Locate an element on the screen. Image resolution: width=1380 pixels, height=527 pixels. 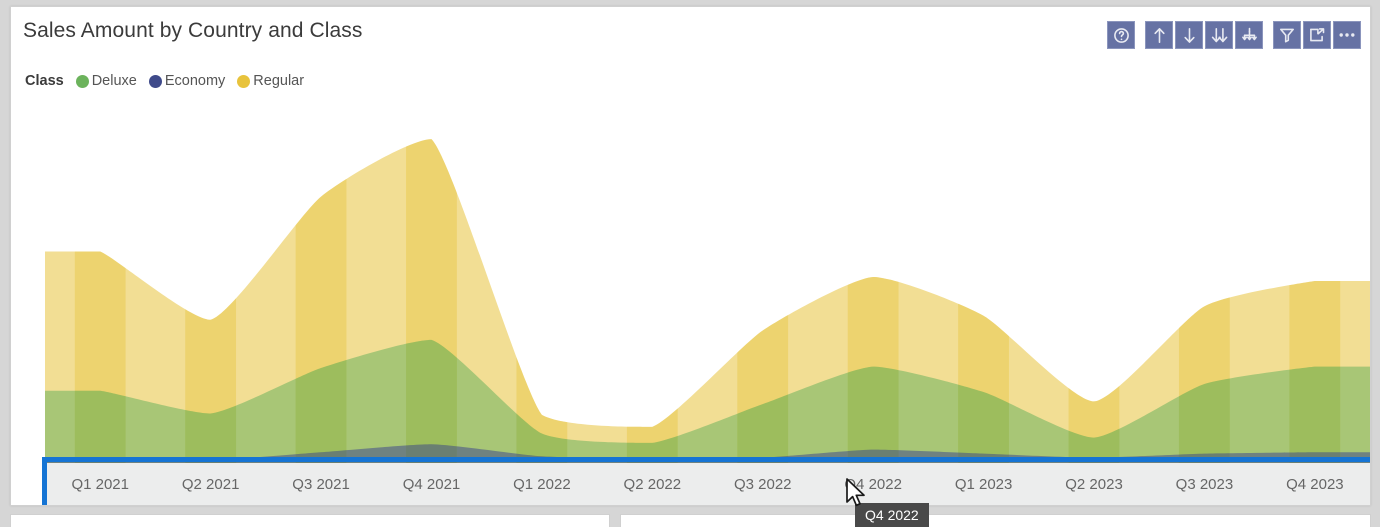
toolbar-separator is located at coordinates (1140, 35).